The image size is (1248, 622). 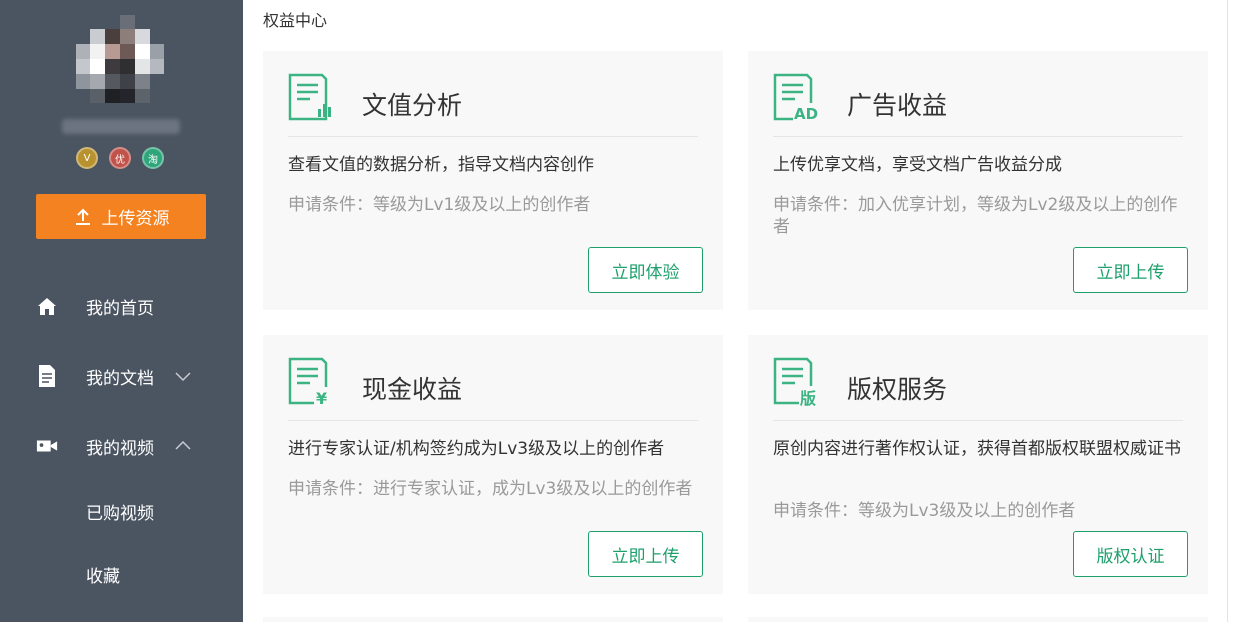 What do you see at coordinates (924, 511) in the screenshot?
I see `card-condition: 申请条件：等级为Lv3级及以上的创作者` at bounding box center [924, 511].